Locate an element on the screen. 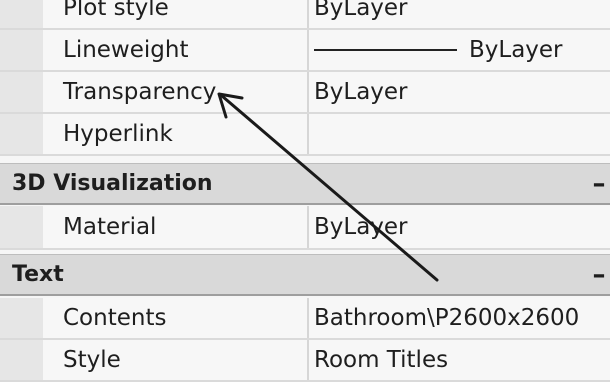 The width and height of the screenshot is (610, 382). property-value-lineweight: ByLayer is located at coordinates (462, 50).